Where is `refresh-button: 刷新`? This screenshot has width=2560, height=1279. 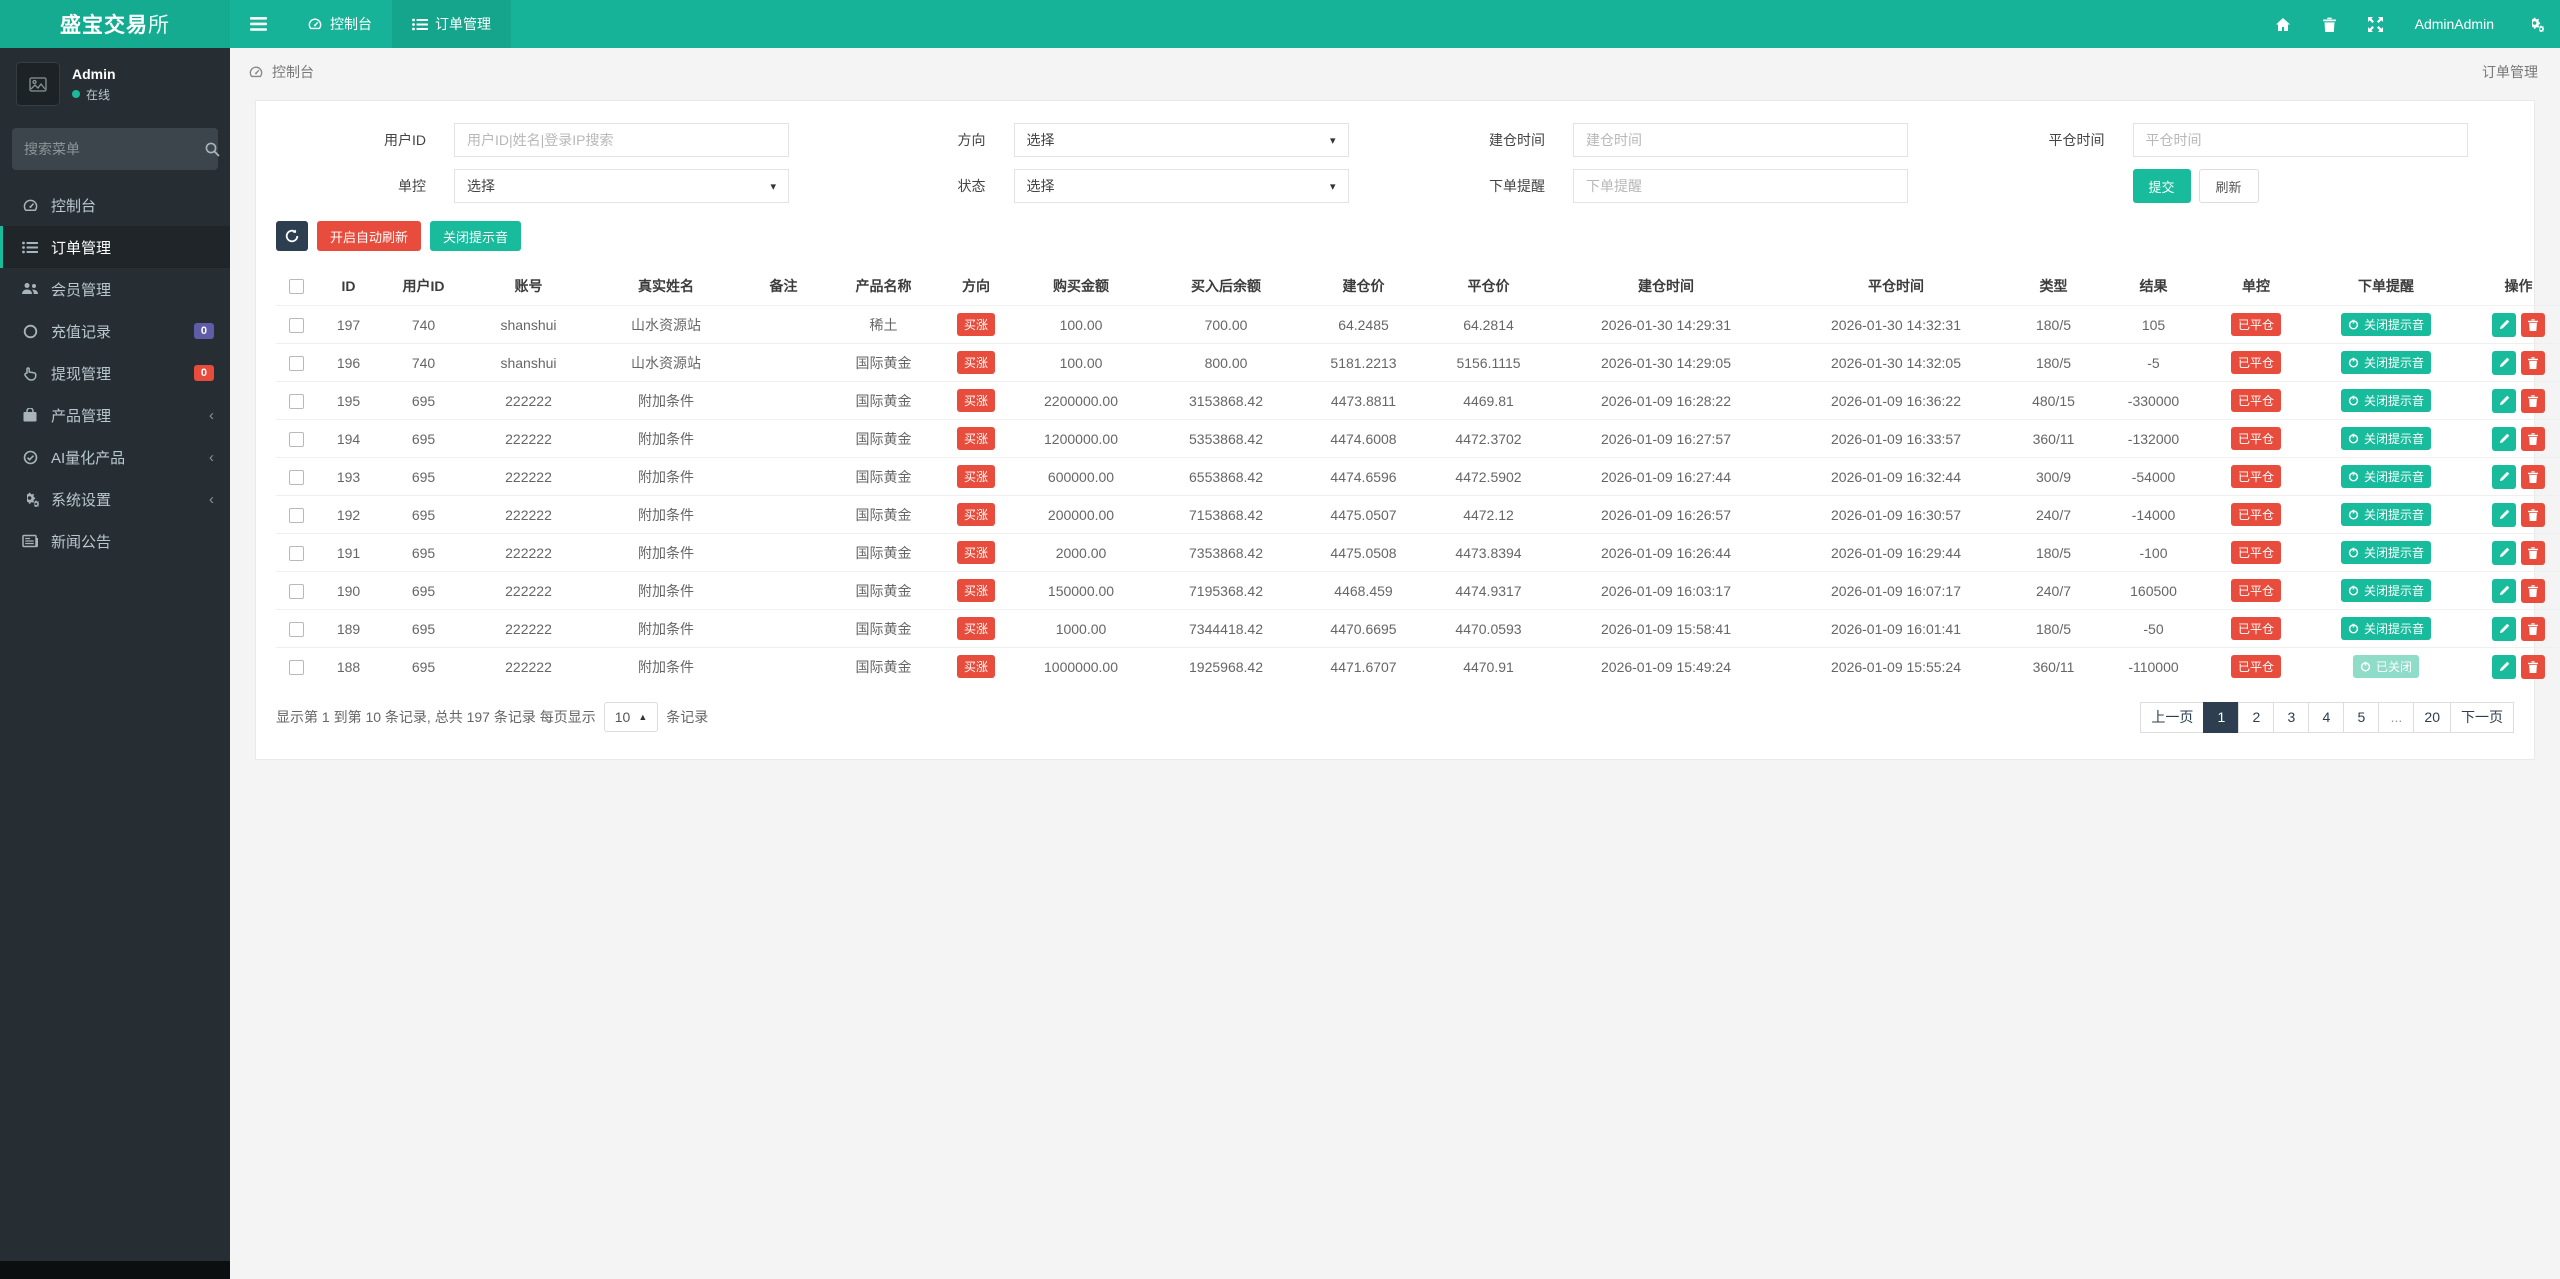
refresh-button: 刷新 is located at coordinates (2228, 186).